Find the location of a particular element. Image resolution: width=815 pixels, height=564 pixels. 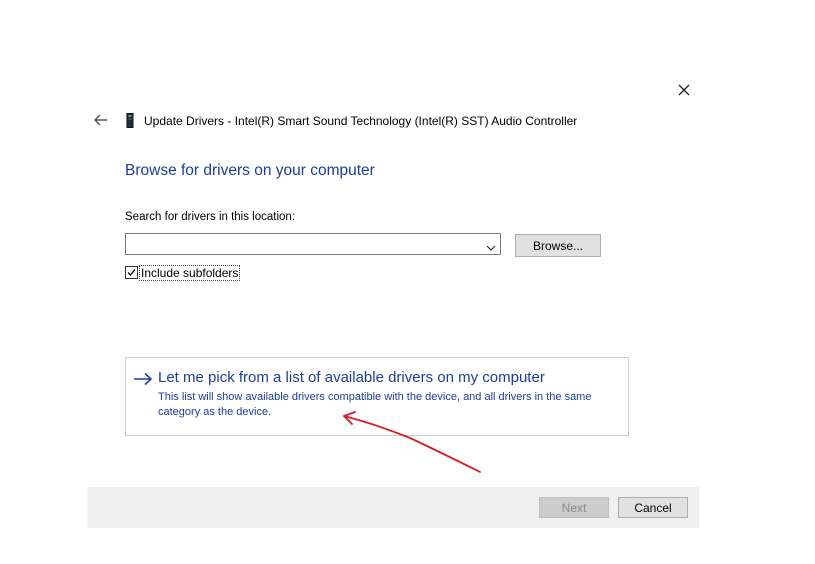

search-location-combobox is located at coordinates (313, 244).